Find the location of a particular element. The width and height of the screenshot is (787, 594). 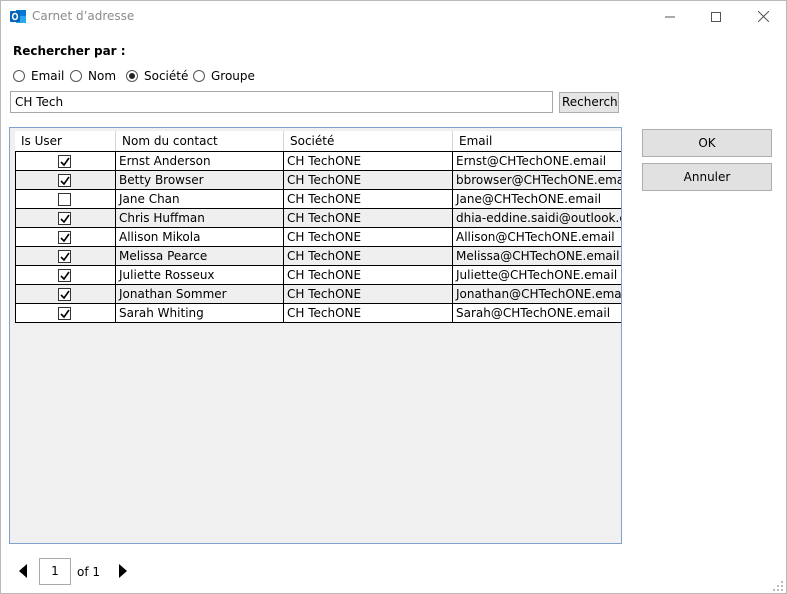

title-bar: Carnet d’adresse is located at coordinates (393, 16).